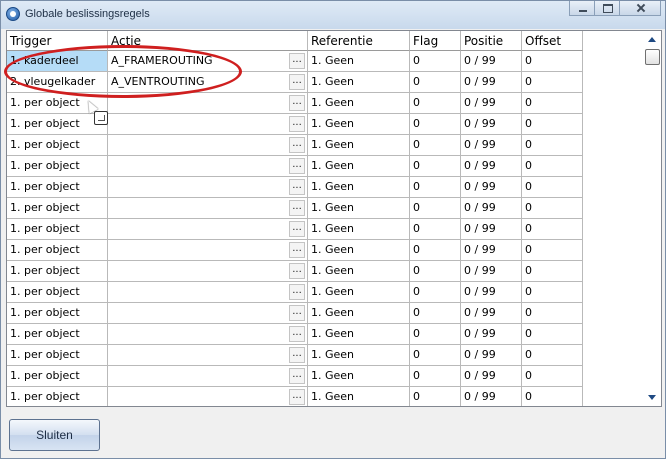  I want to click on column-header-referentie: Referentie, so click(359, 41).